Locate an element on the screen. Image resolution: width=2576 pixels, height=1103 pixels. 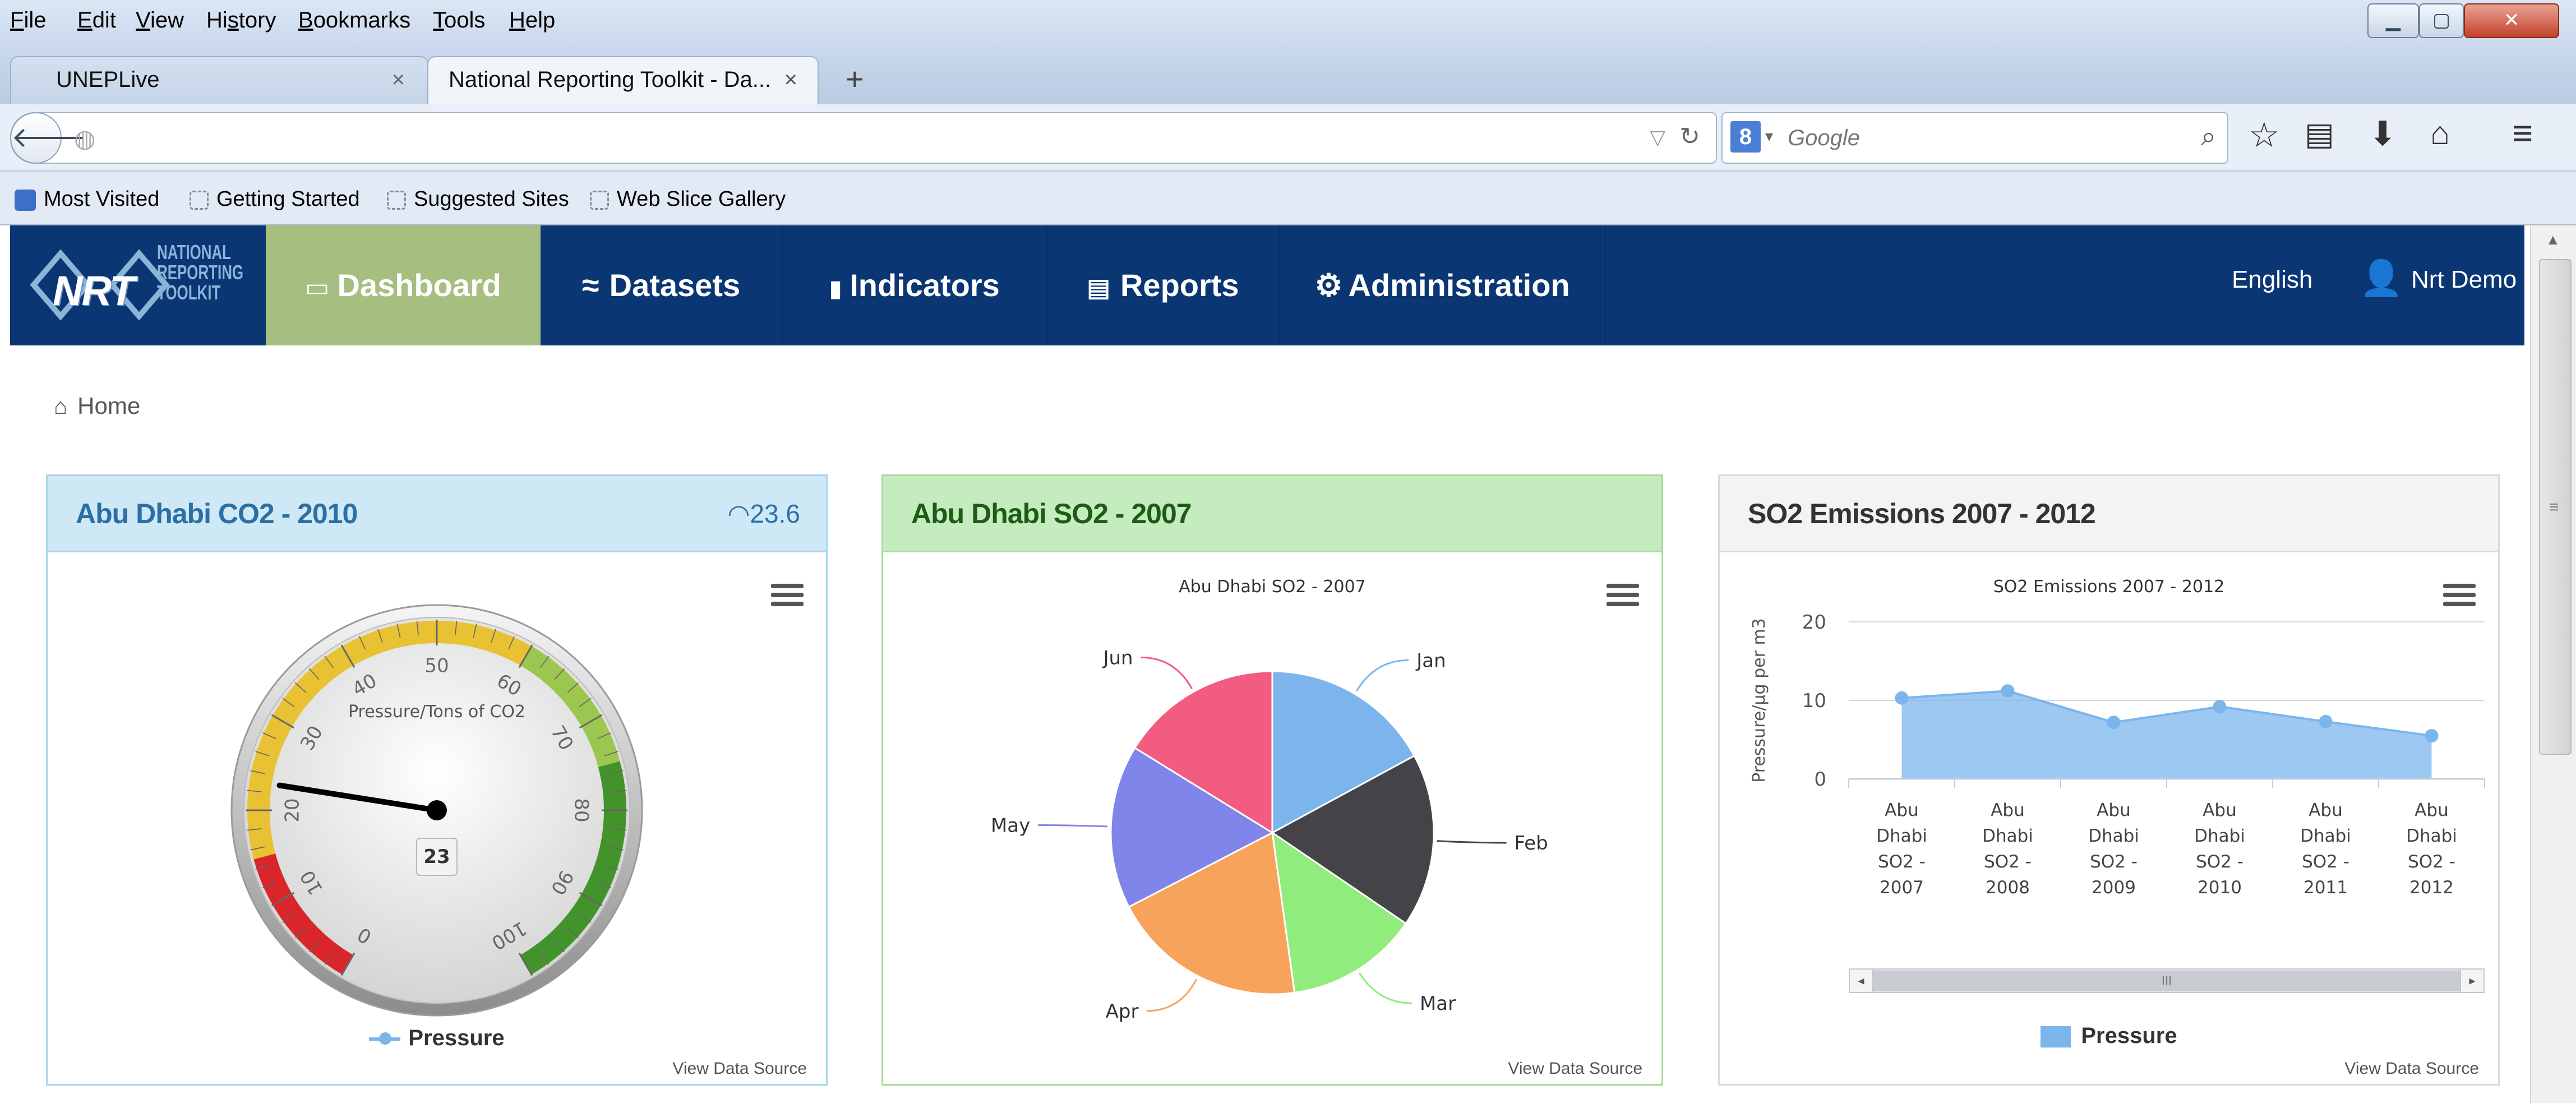
menu-bookmarks: Bookmarks is located at coordinates (354, 21).